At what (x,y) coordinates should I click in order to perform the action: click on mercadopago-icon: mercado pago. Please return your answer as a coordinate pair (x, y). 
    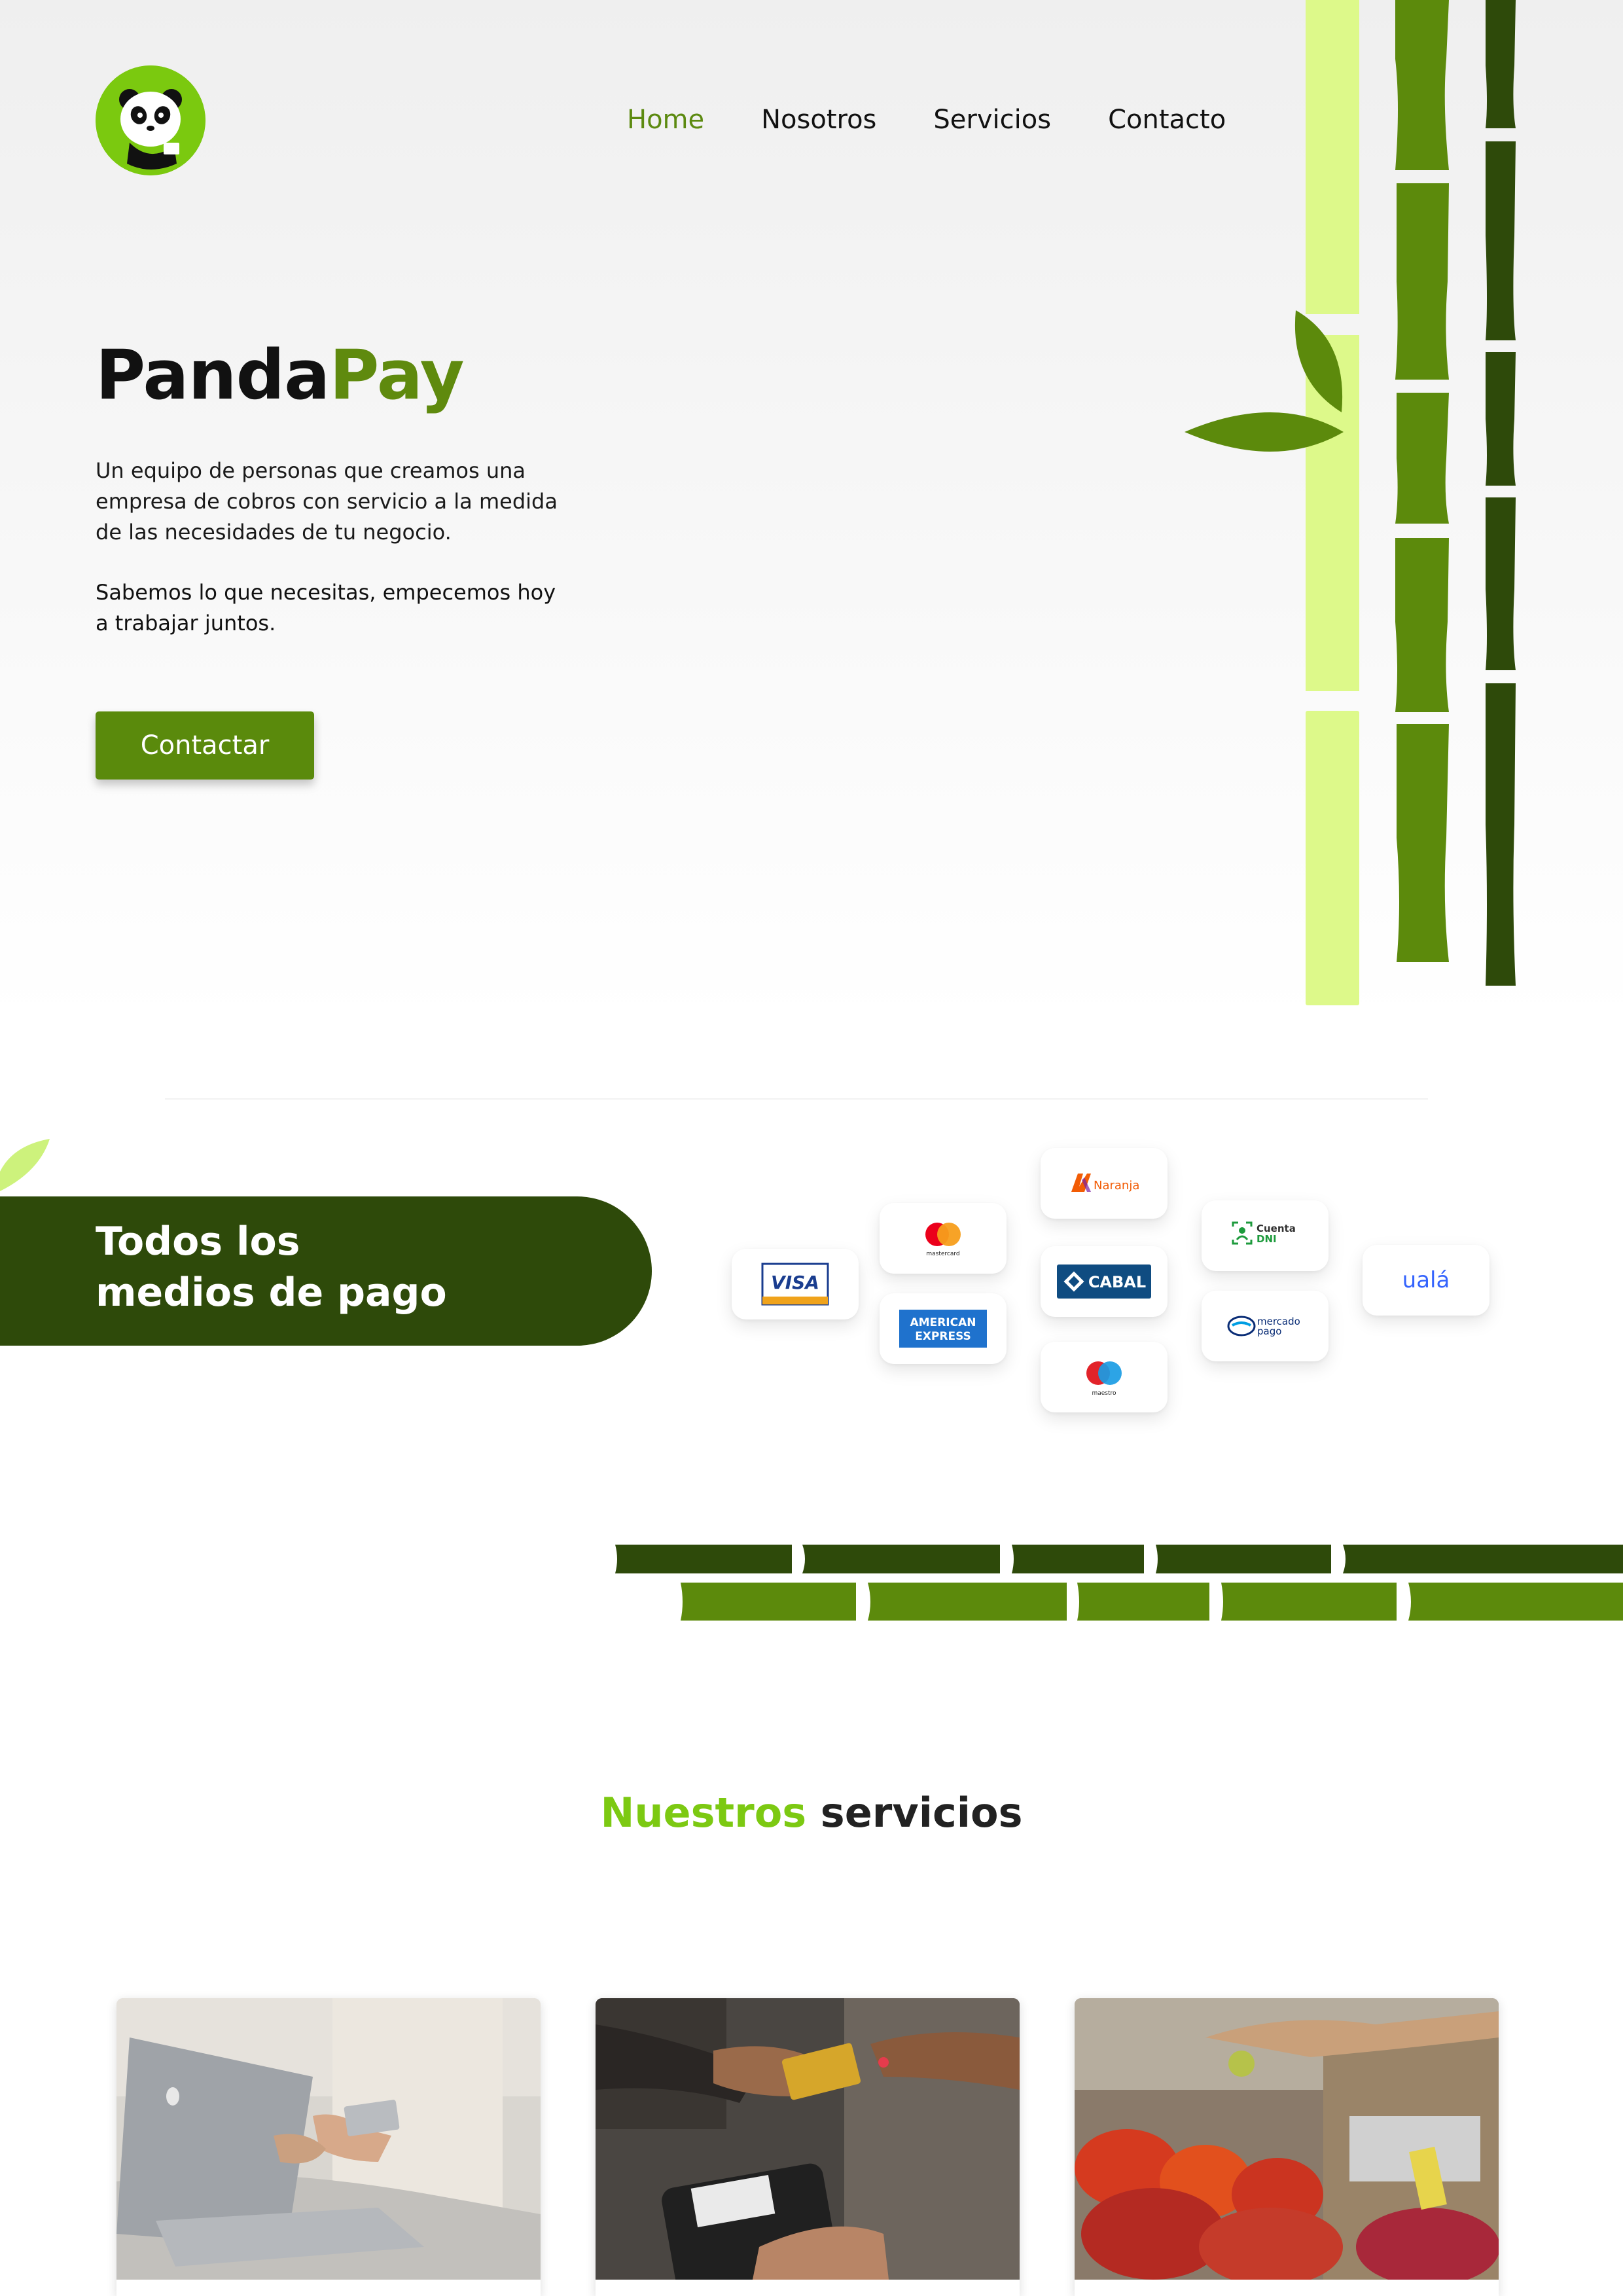
    Looking at the image, I should click on (1263, 1326).